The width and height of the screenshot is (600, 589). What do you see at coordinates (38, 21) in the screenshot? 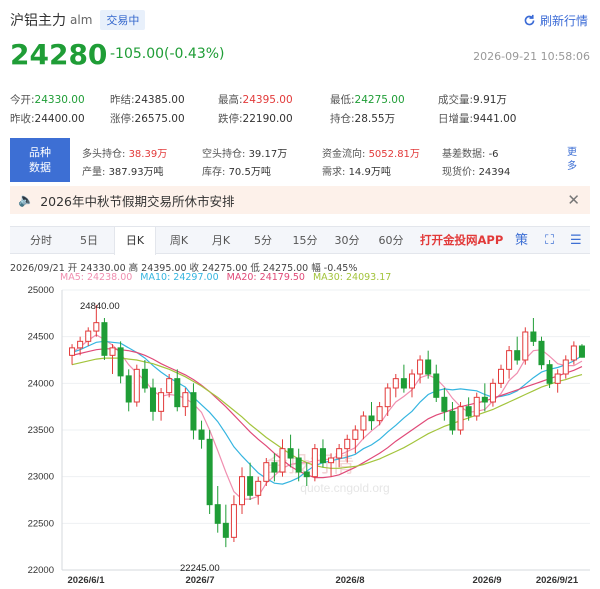
I see `instrument-title: 沪铝主力` at bounding box center [38, 21].